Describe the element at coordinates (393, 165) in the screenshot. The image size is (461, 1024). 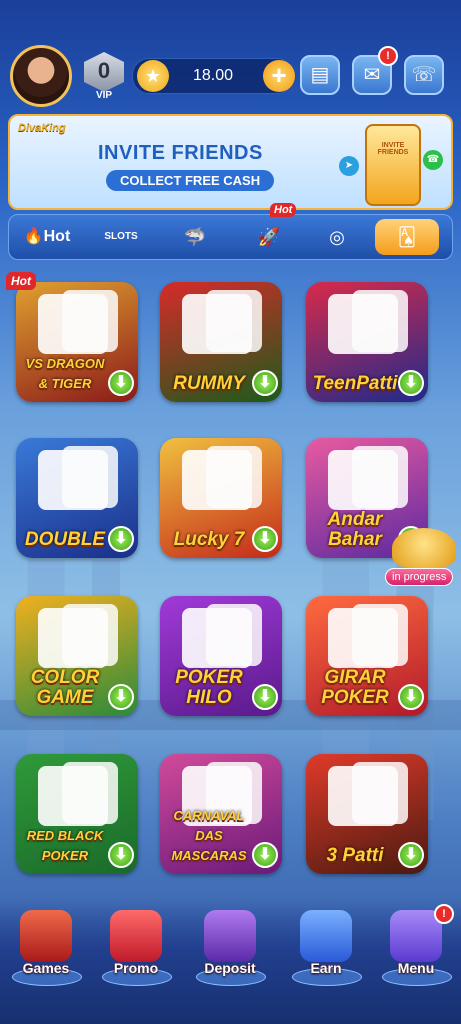
I see `banner-phone-icon: INVITE FRIENDS` at that location.